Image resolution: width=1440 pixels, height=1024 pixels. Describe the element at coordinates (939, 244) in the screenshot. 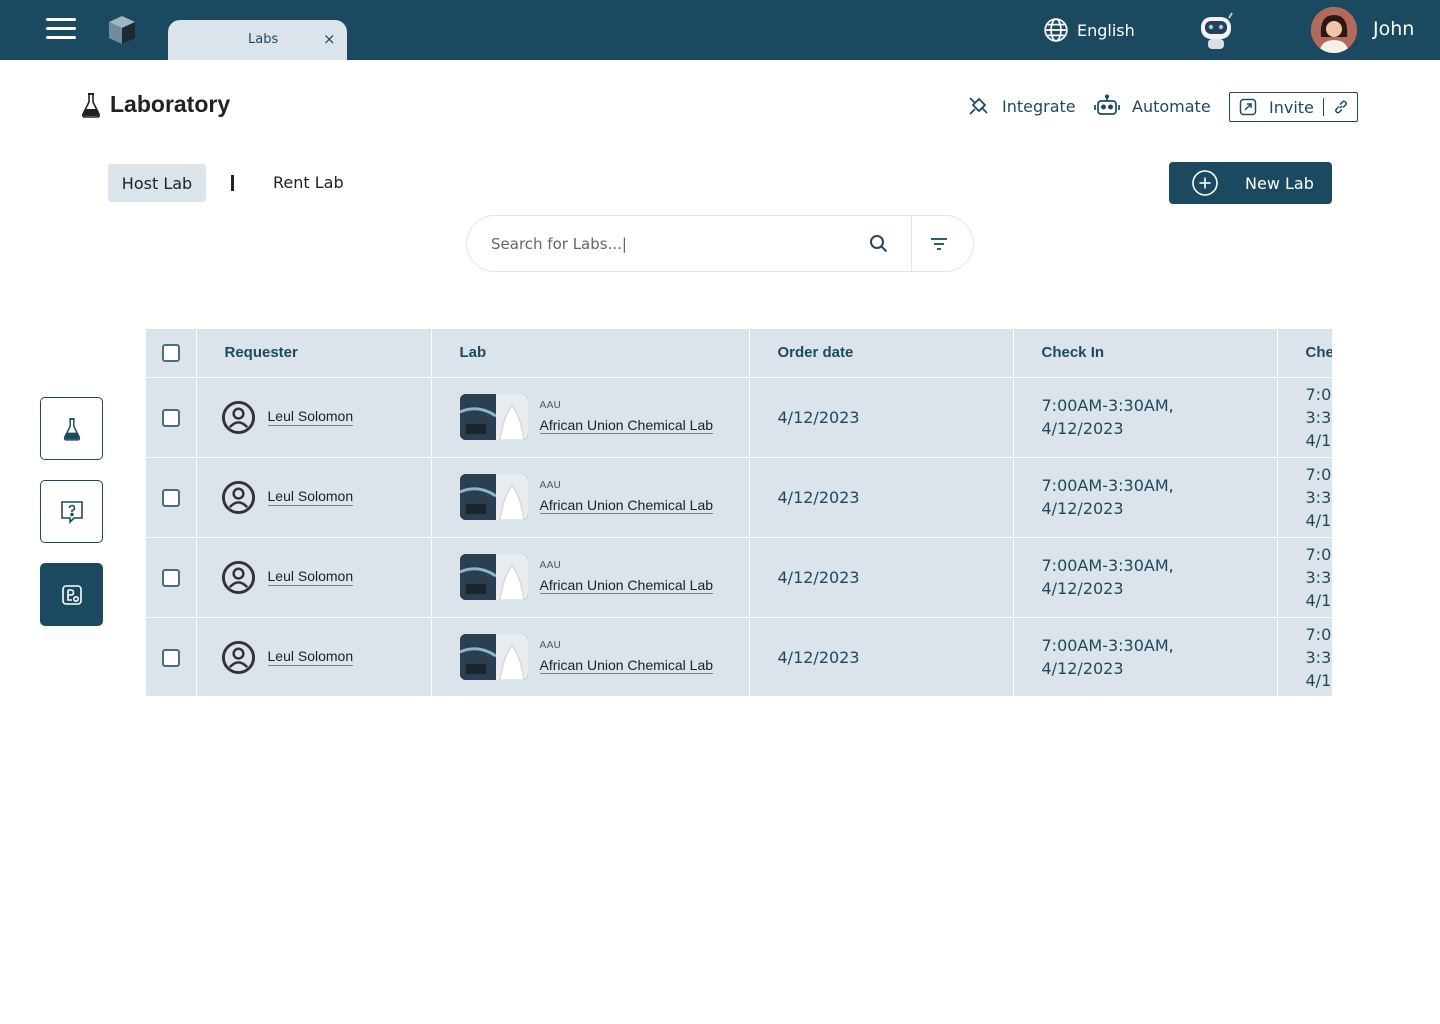

I see `filter-icon` at that location.